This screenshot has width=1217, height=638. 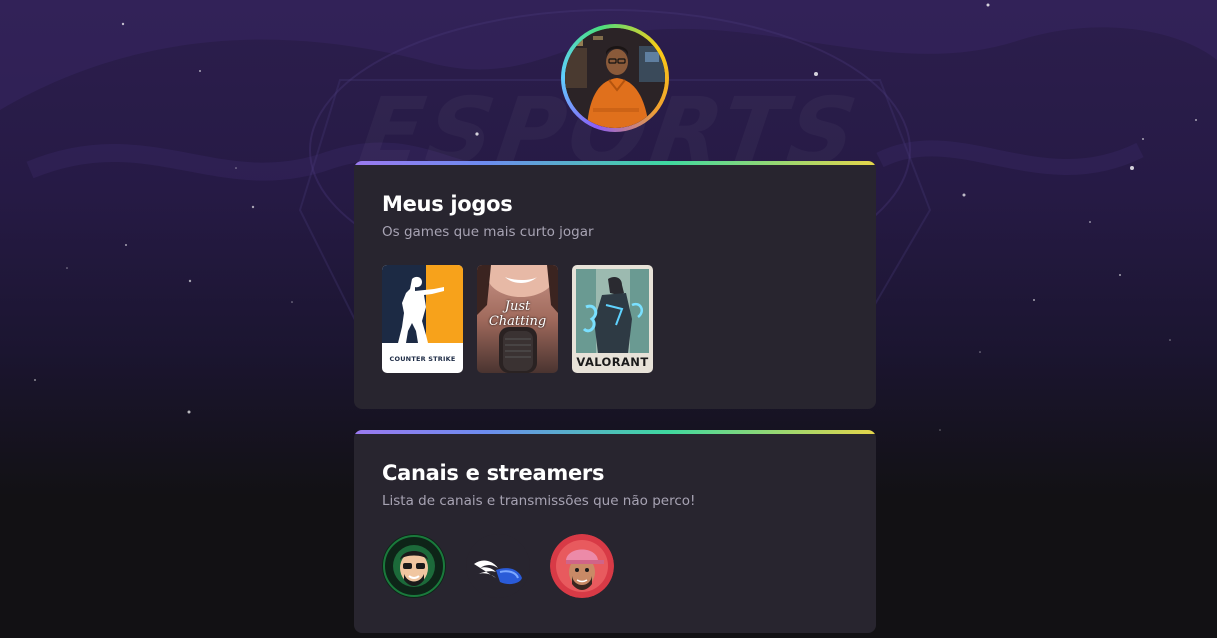 I want to click on game-tile-just-chatting: Just Chatting, so click(x=517, y=319).